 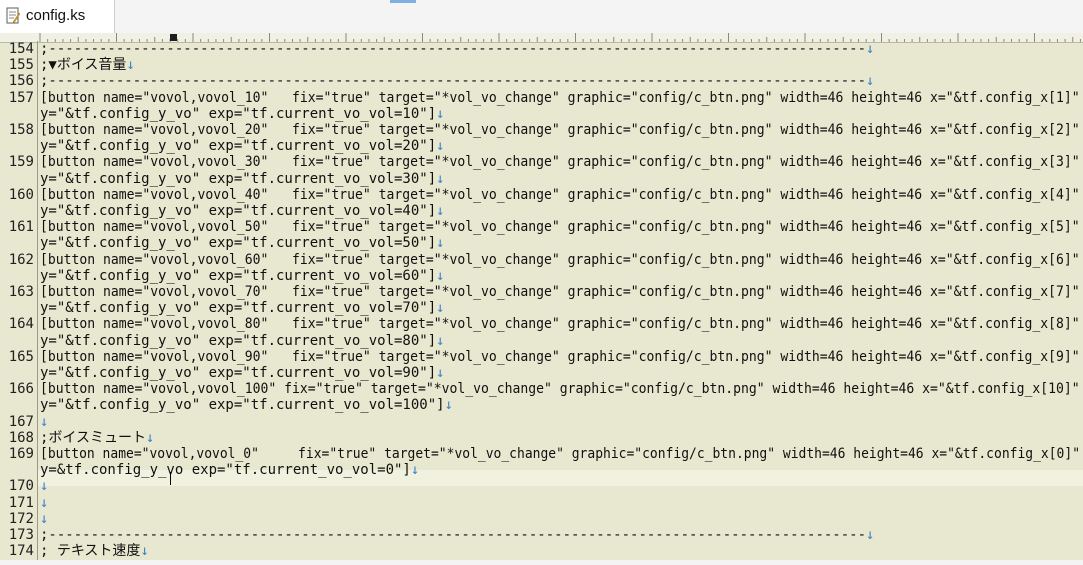 I want to click on line-number: 157, so click(x=21, y=97).